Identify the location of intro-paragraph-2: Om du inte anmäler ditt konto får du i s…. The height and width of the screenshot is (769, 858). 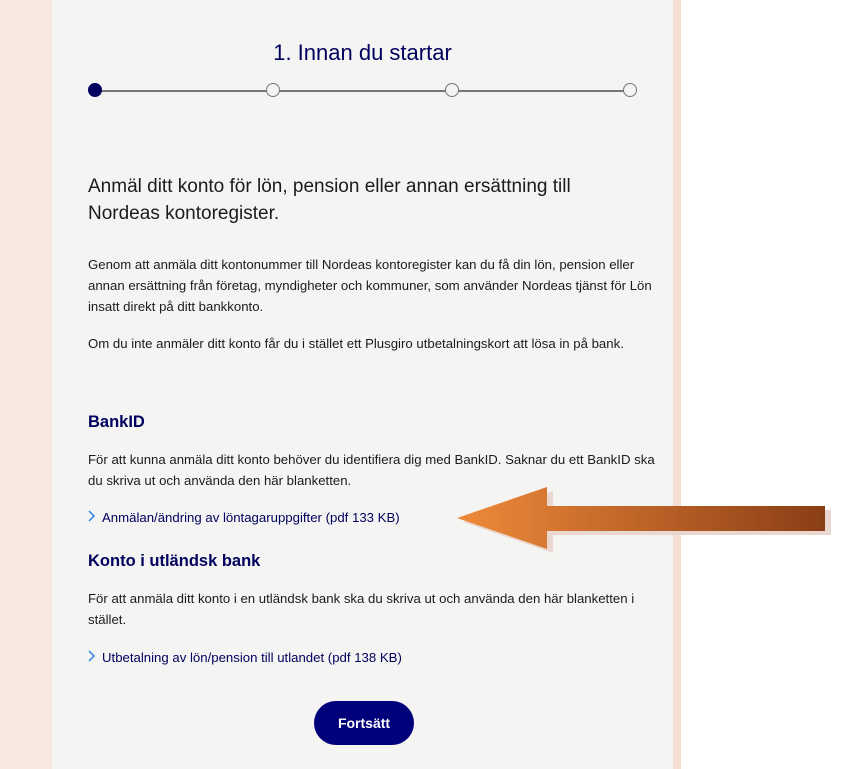
(356, 343).